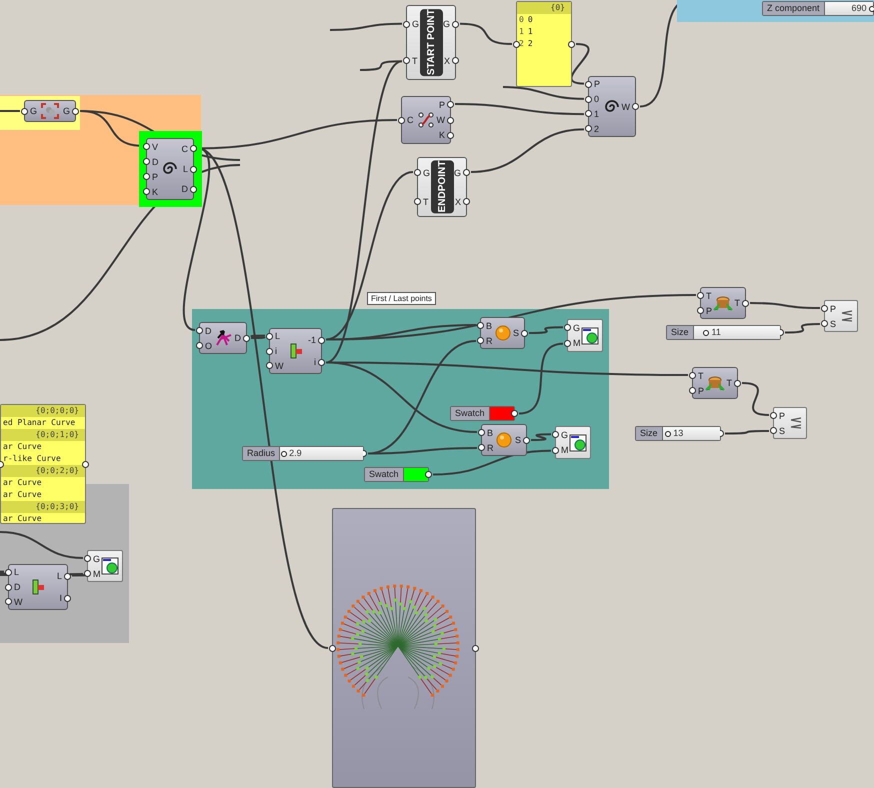 The height and width of the screenshot is (788, 874). I want to click on slider-label: Z component, so click(794, 8).